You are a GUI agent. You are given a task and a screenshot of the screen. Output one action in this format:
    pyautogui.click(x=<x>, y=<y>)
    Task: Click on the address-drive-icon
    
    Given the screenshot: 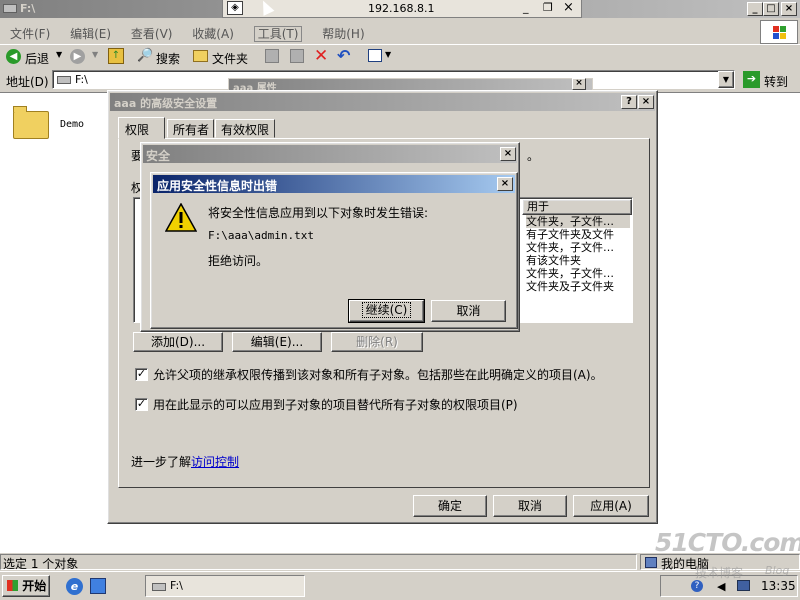 What is the action you would take?
    pyautogui.click(x=64, y=80)
    